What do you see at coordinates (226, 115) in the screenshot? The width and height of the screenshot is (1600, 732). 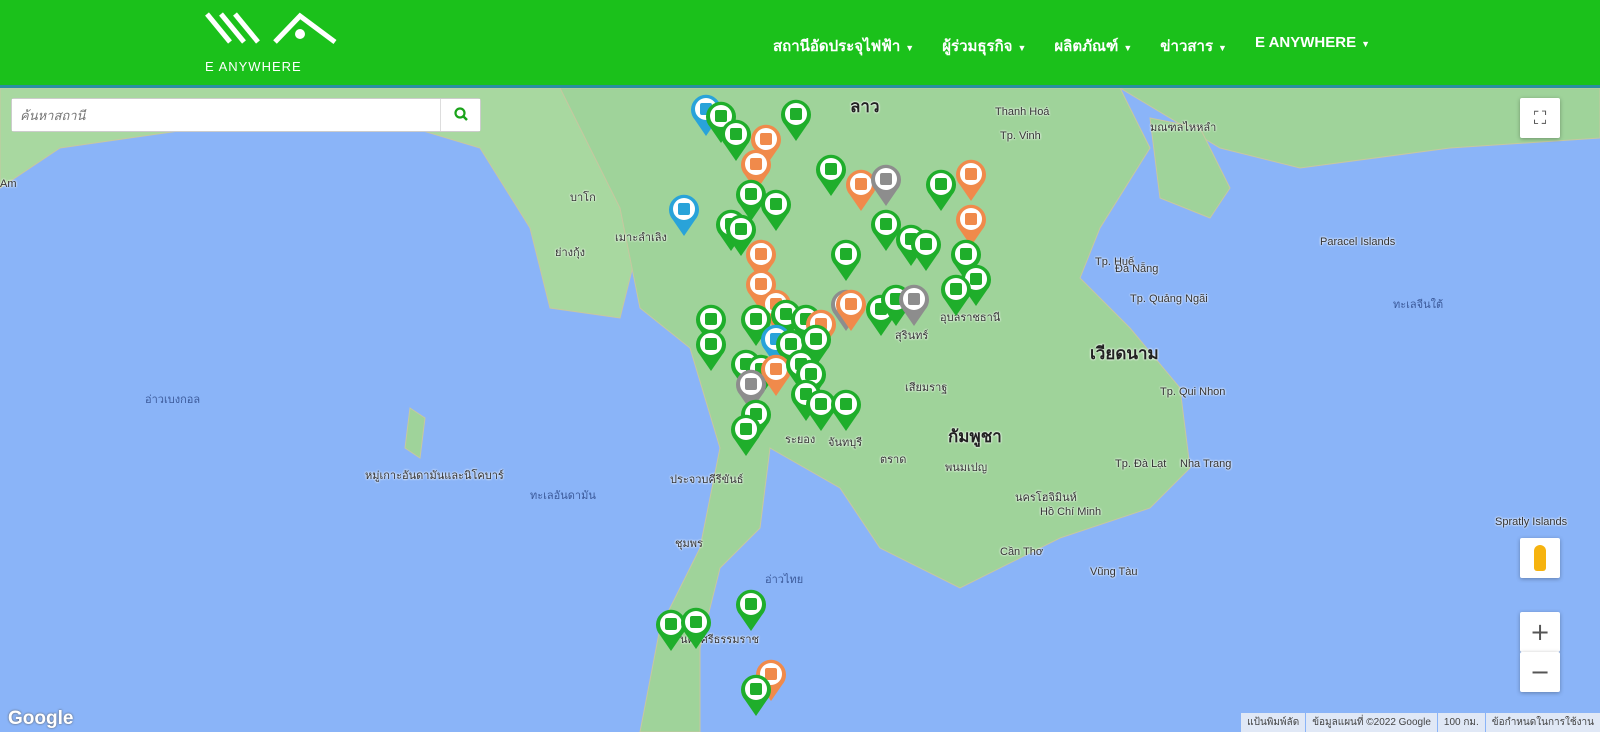 I see `search-input` at bounding box center [226, 115].